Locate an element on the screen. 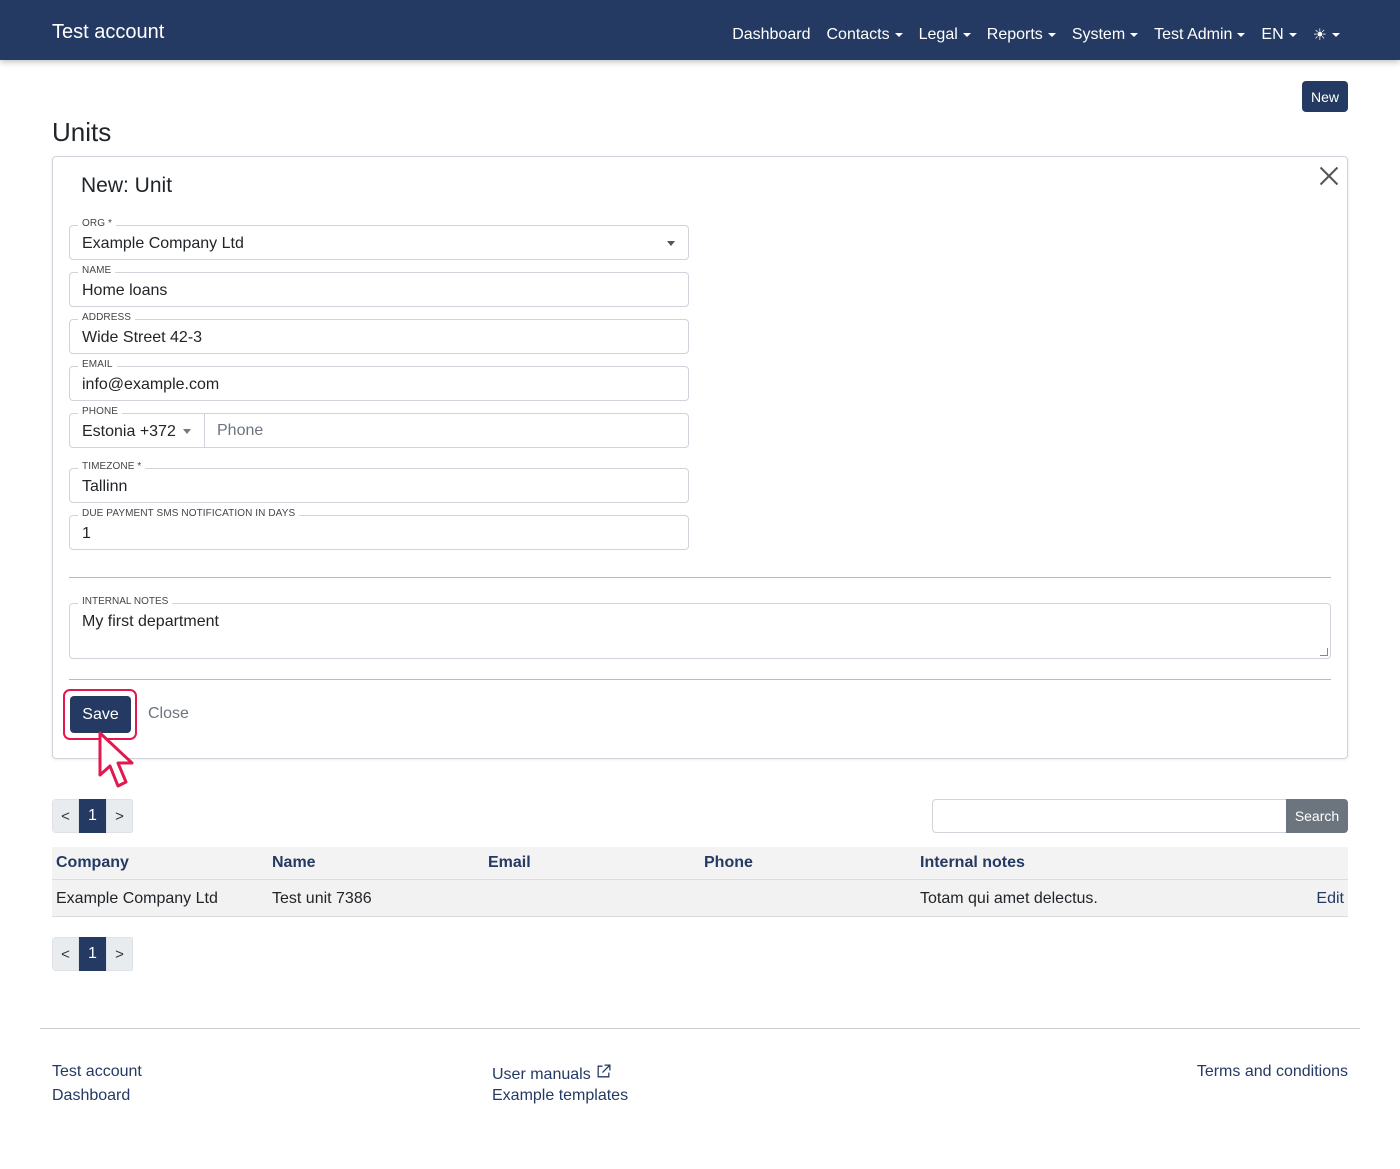 This screenshot has width=1400, height=1169. nav-dashboard-label: Dashboard is located at coordinates (771, 34).